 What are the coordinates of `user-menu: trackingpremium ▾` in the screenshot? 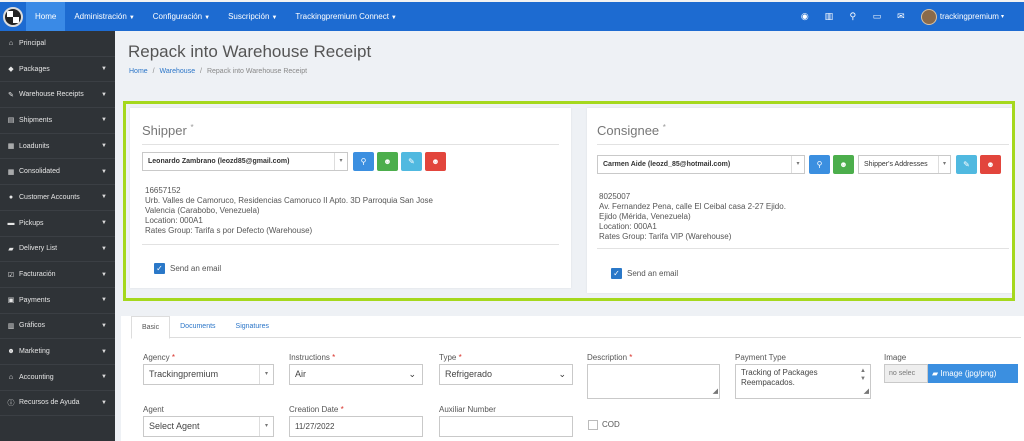 It's located at (962, 16).